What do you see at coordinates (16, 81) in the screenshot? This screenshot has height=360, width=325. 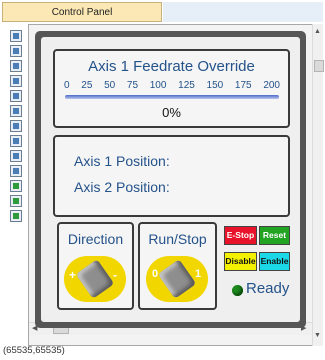 I see `panel-tool-icon` at bounding box center [16, 81].